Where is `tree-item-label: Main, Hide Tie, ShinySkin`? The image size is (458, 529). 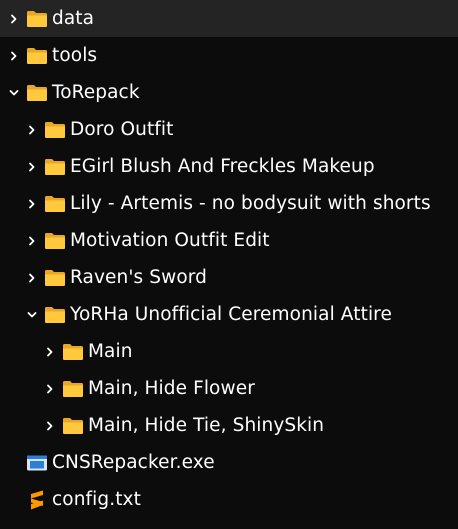
tree-item-label: Main, Hide Tie, ShinySkin is located at coordinates (206, 425).